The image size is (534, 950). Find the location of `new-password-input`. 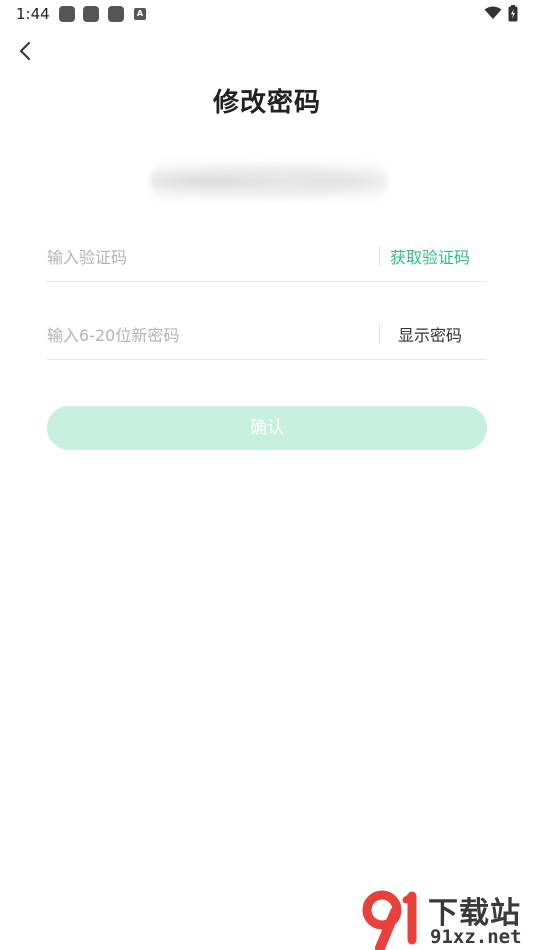

new-password-input is located at coordinates (202, 335).